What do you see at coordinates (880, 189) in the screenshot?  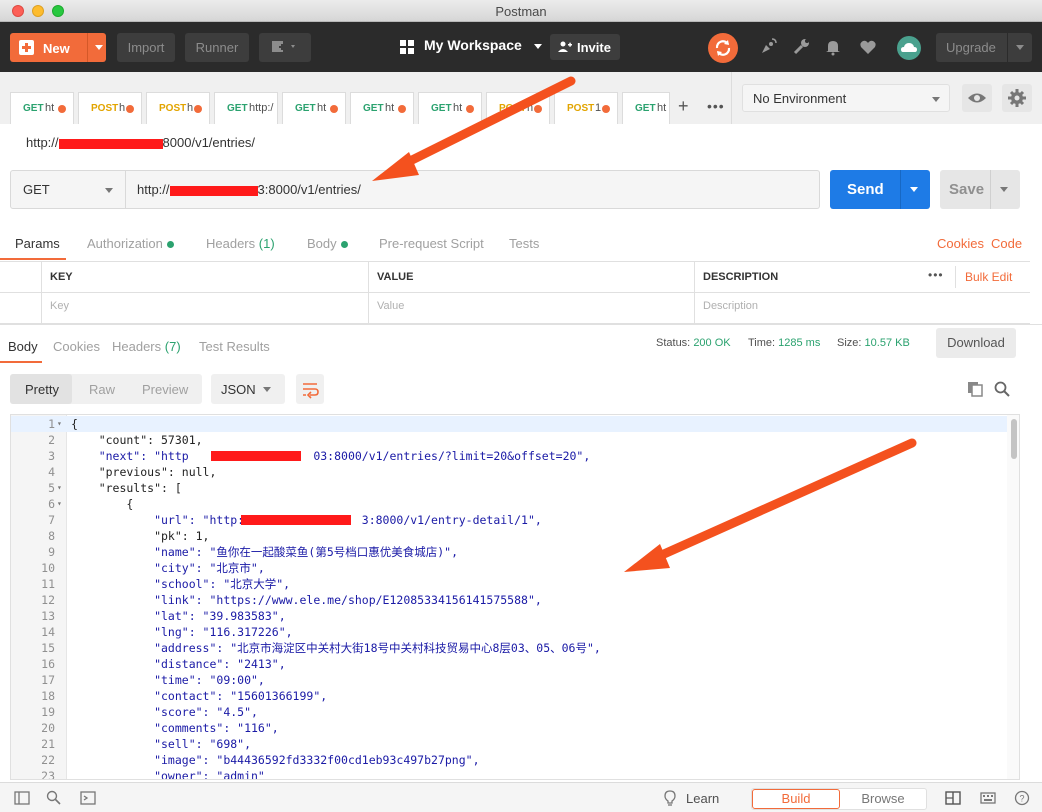 I see `send-button: Send` at bounding box center [880, 189].